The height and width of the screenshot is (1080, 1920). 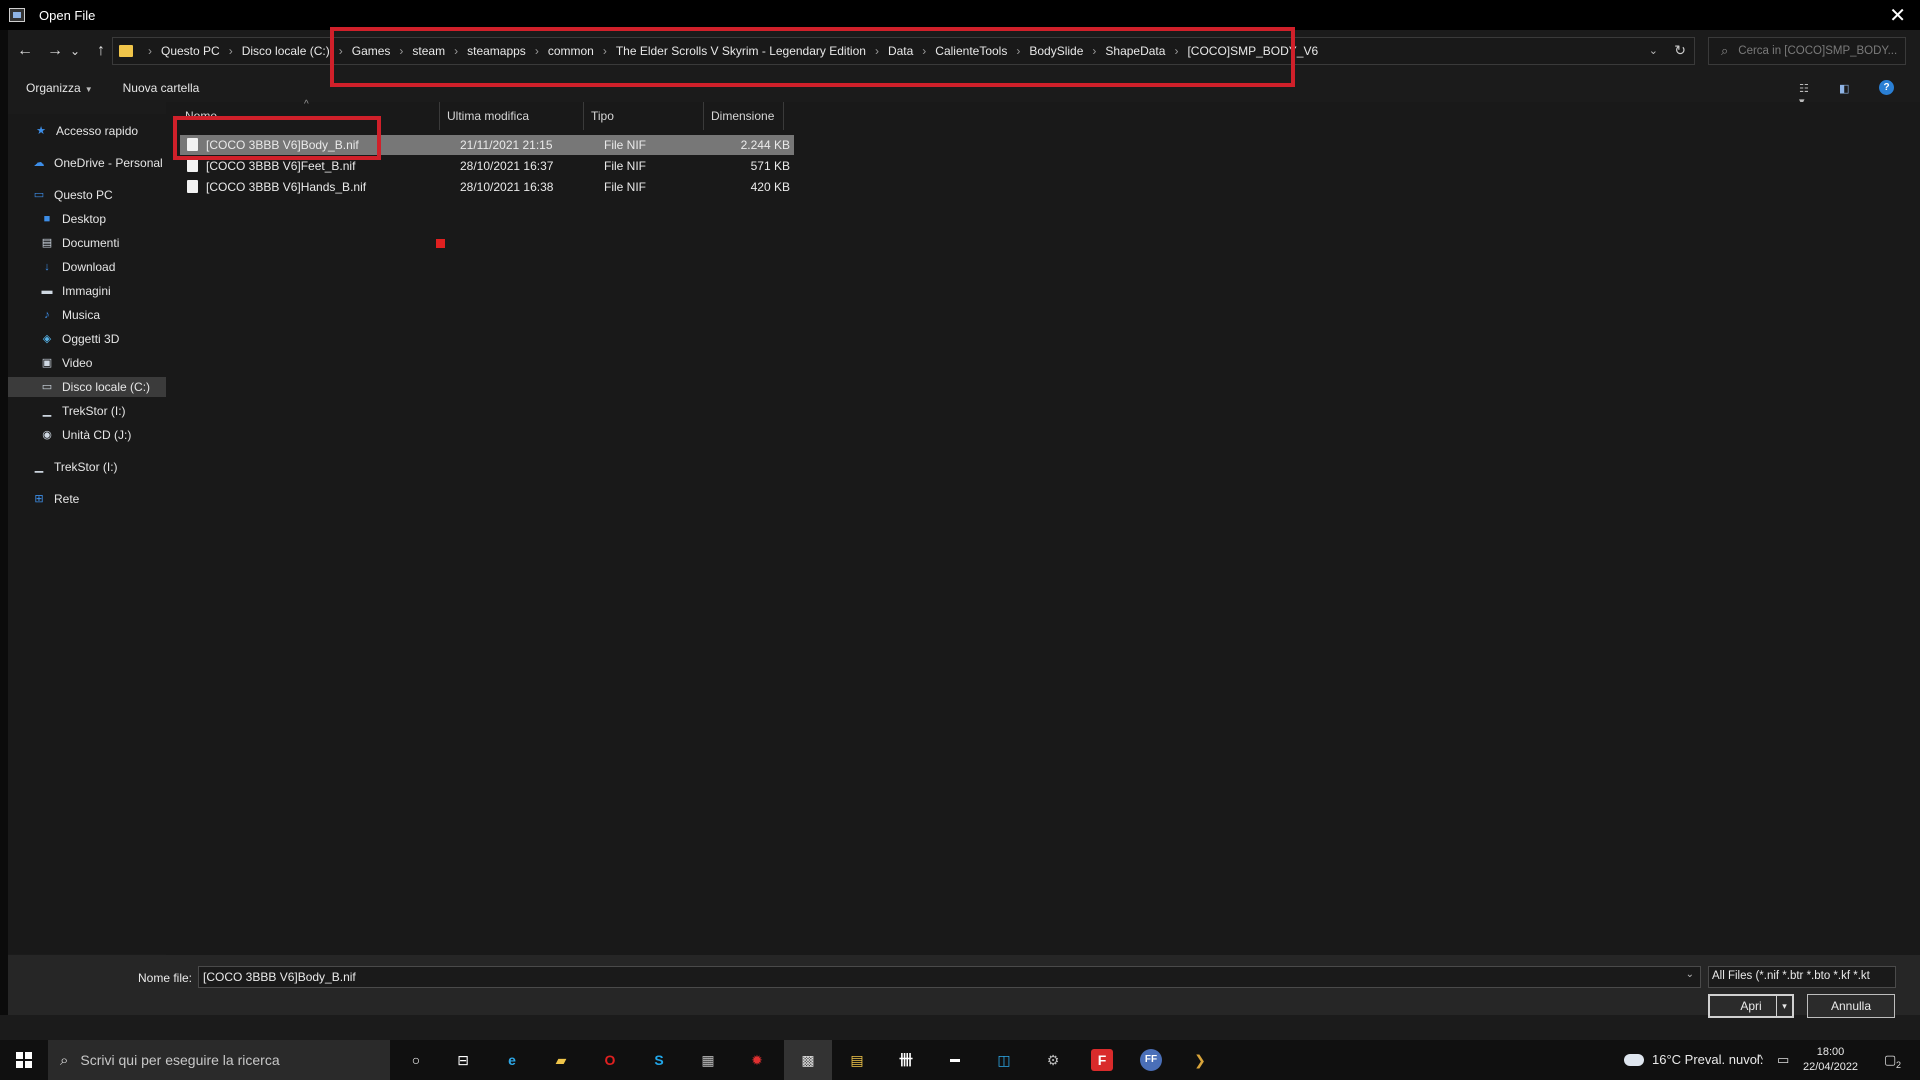 I want to click on sidebar-item-documents: ▤ Documenti, so click(x=87, y=243).